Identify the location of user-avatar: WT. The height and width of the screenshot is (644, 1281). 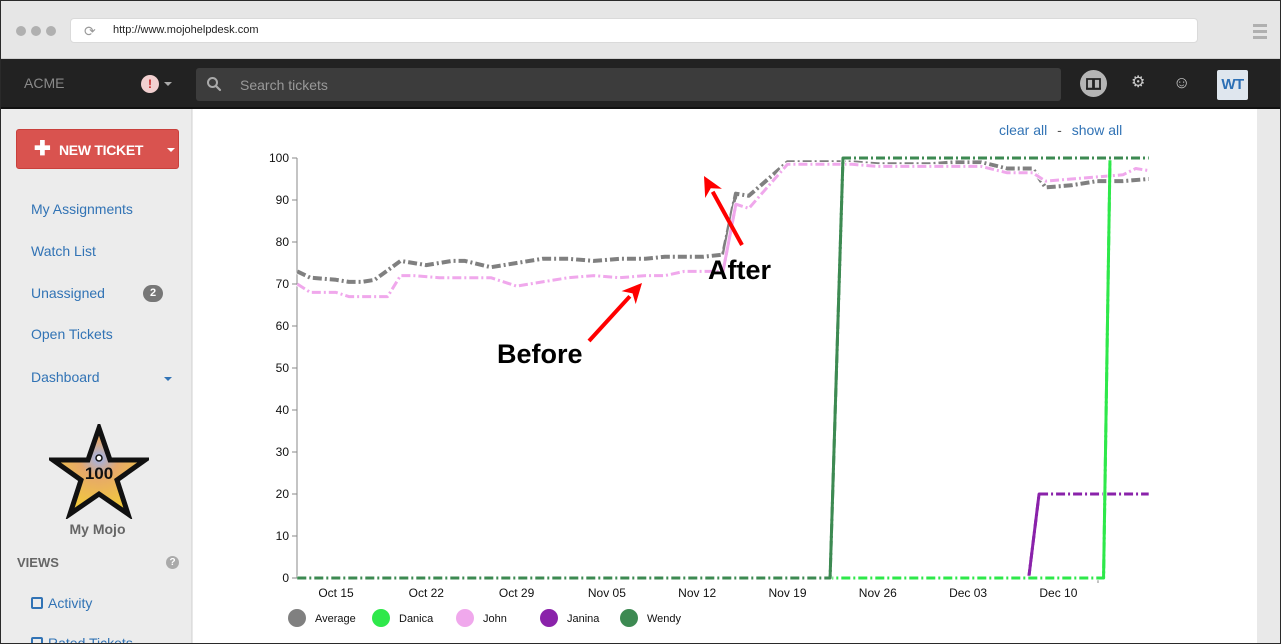
(1232, 85).